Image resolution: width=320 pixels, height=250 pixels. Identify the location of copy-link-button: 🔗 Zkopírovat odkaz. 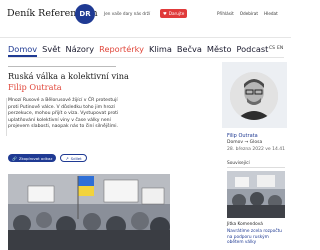
(32, 158).